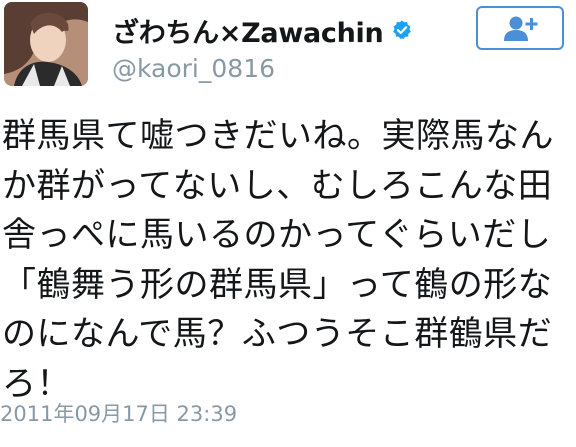 Image resolution: width=576 pixels, height=447 pixels. I want to click on tweet-text-line: か群がってないし、むしろこんな田, so click(277, 185).